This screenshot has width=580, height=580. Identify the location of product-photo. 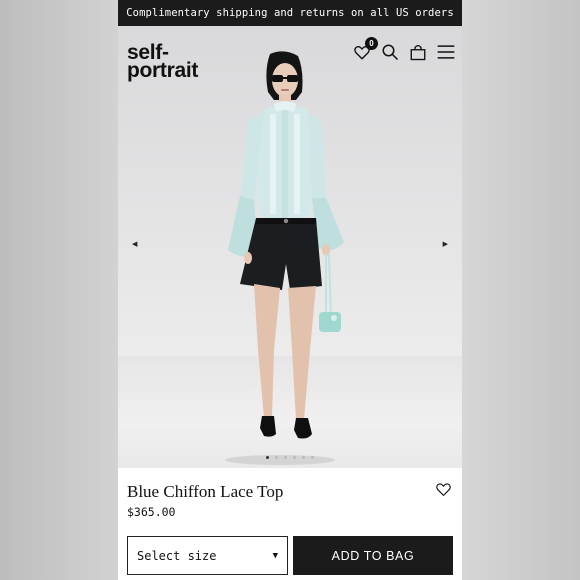
(284, 258).